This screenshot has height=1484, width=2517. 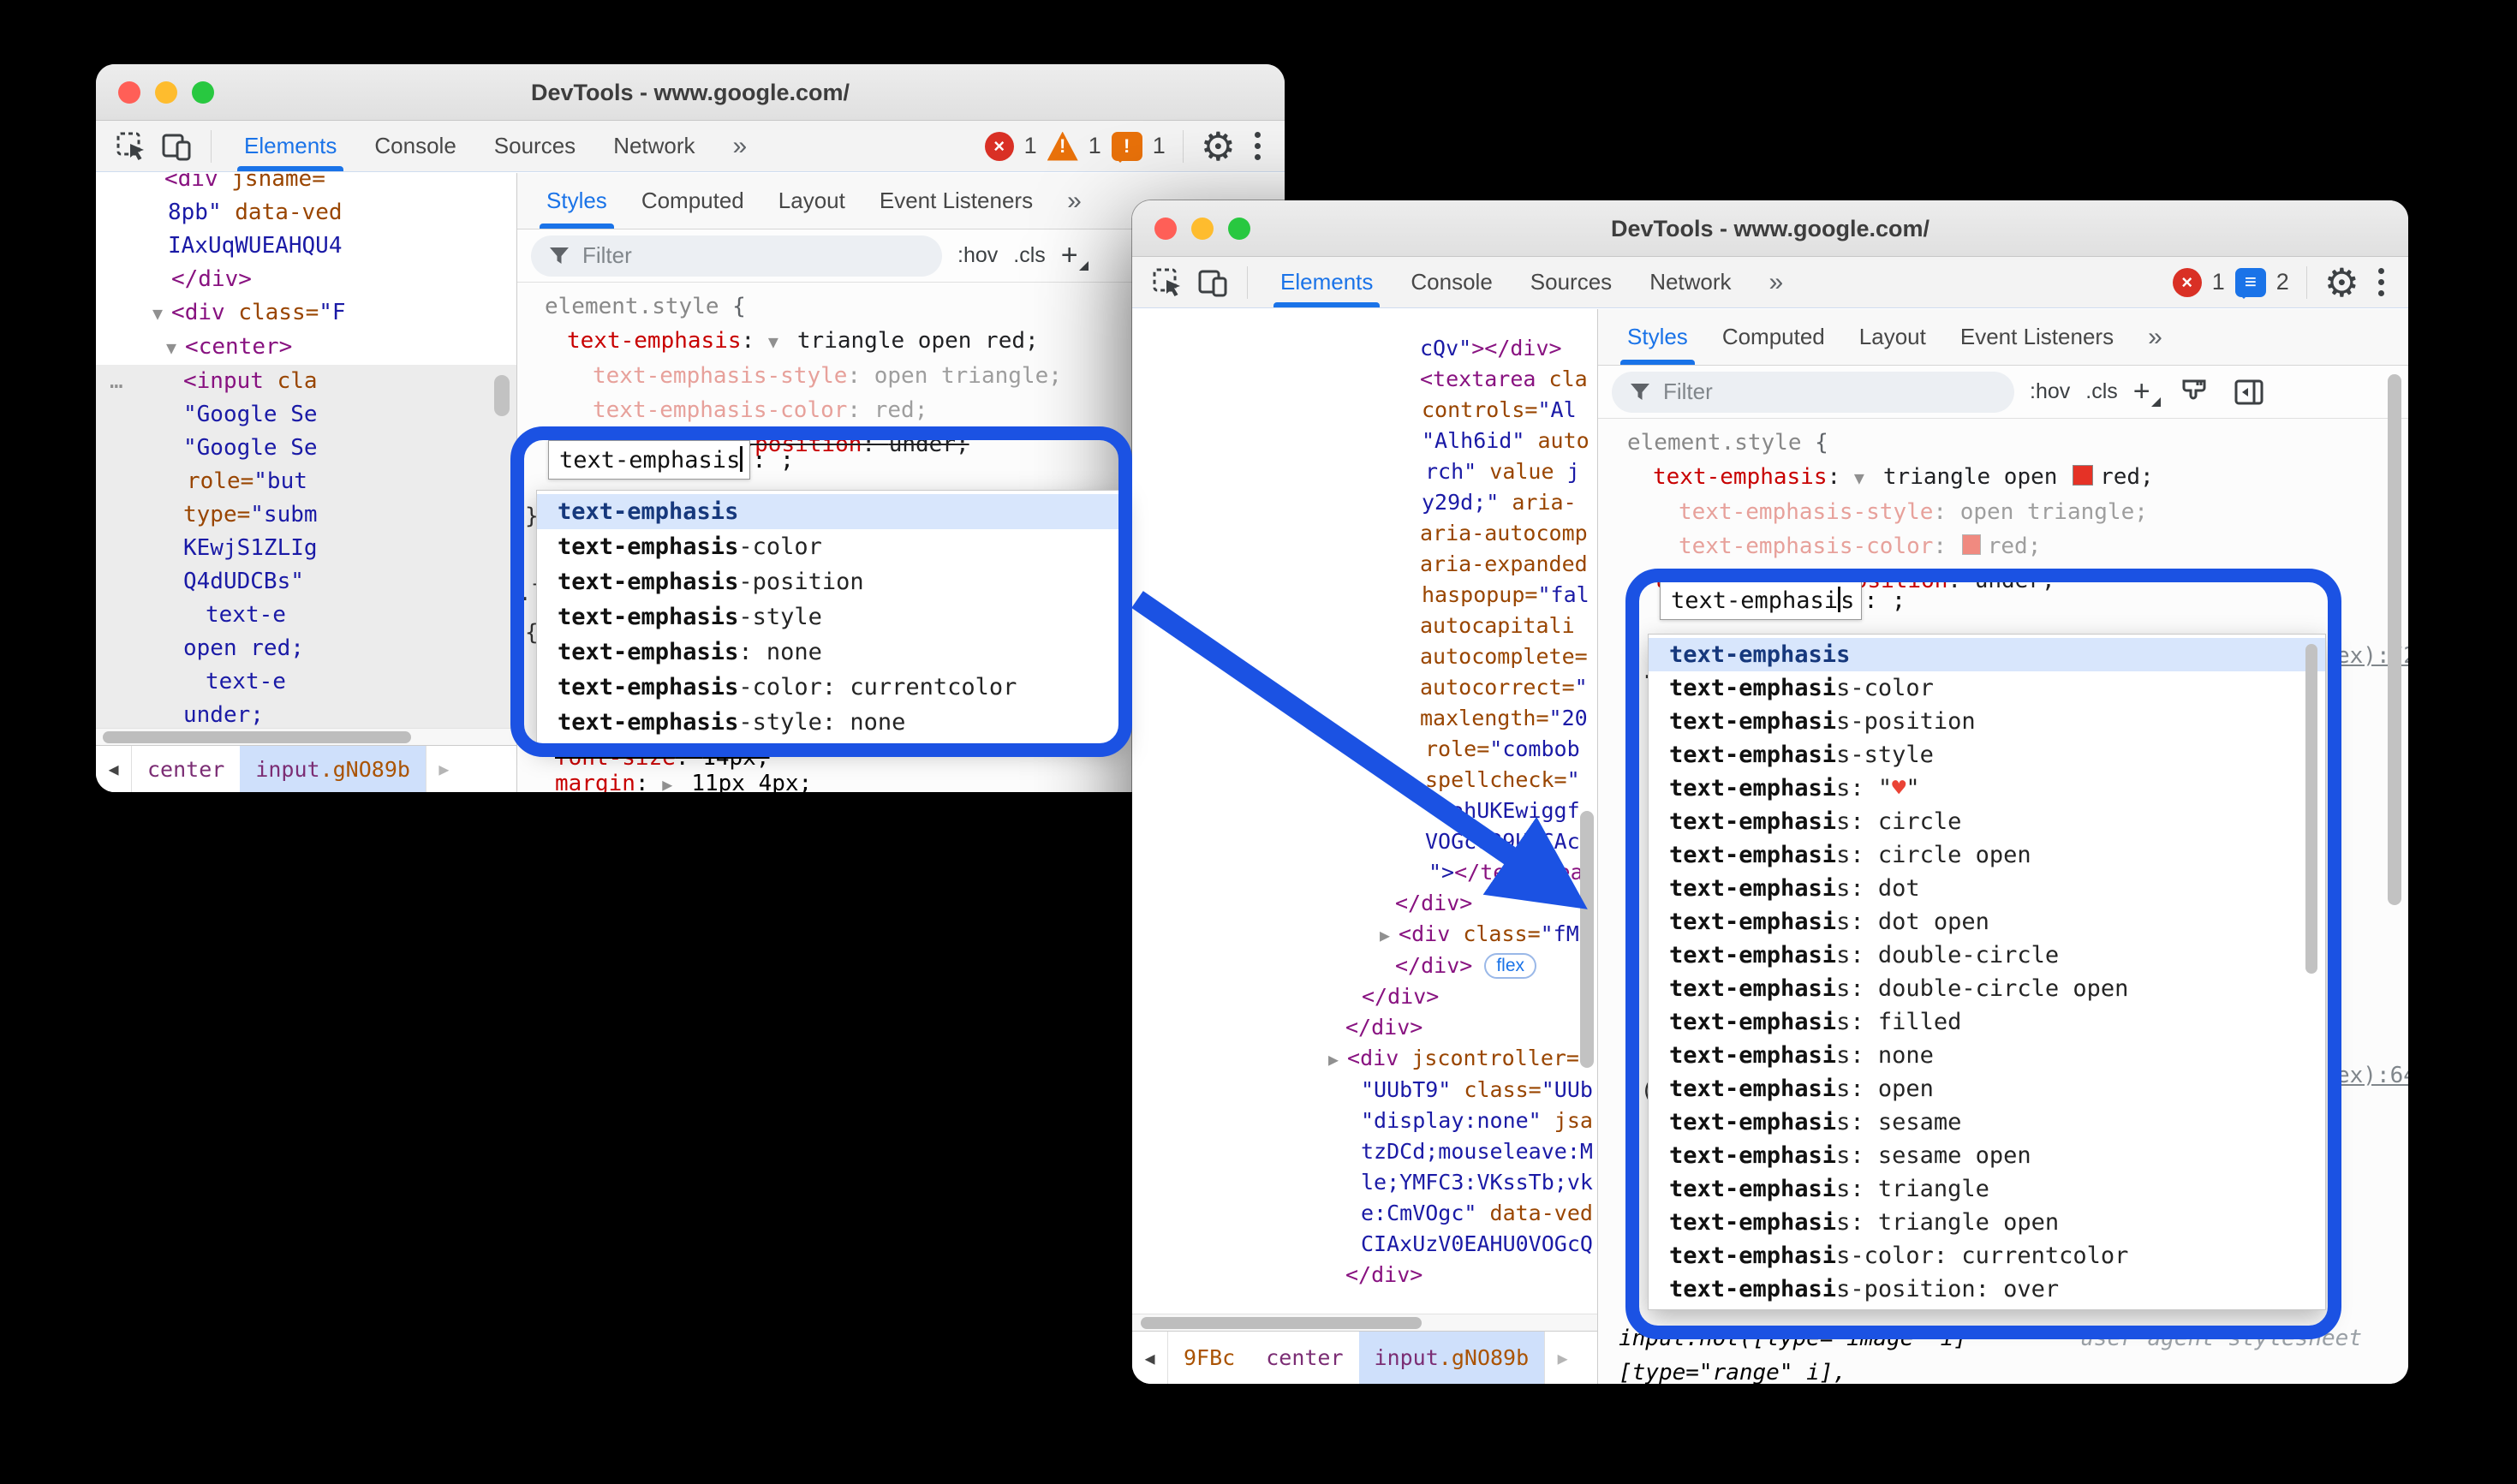 What do you see at coordinates (2010, 546) in the screenshot?
I see `style-declaration: text-emphasis-color: red;` at bounding box center [2010, 546].